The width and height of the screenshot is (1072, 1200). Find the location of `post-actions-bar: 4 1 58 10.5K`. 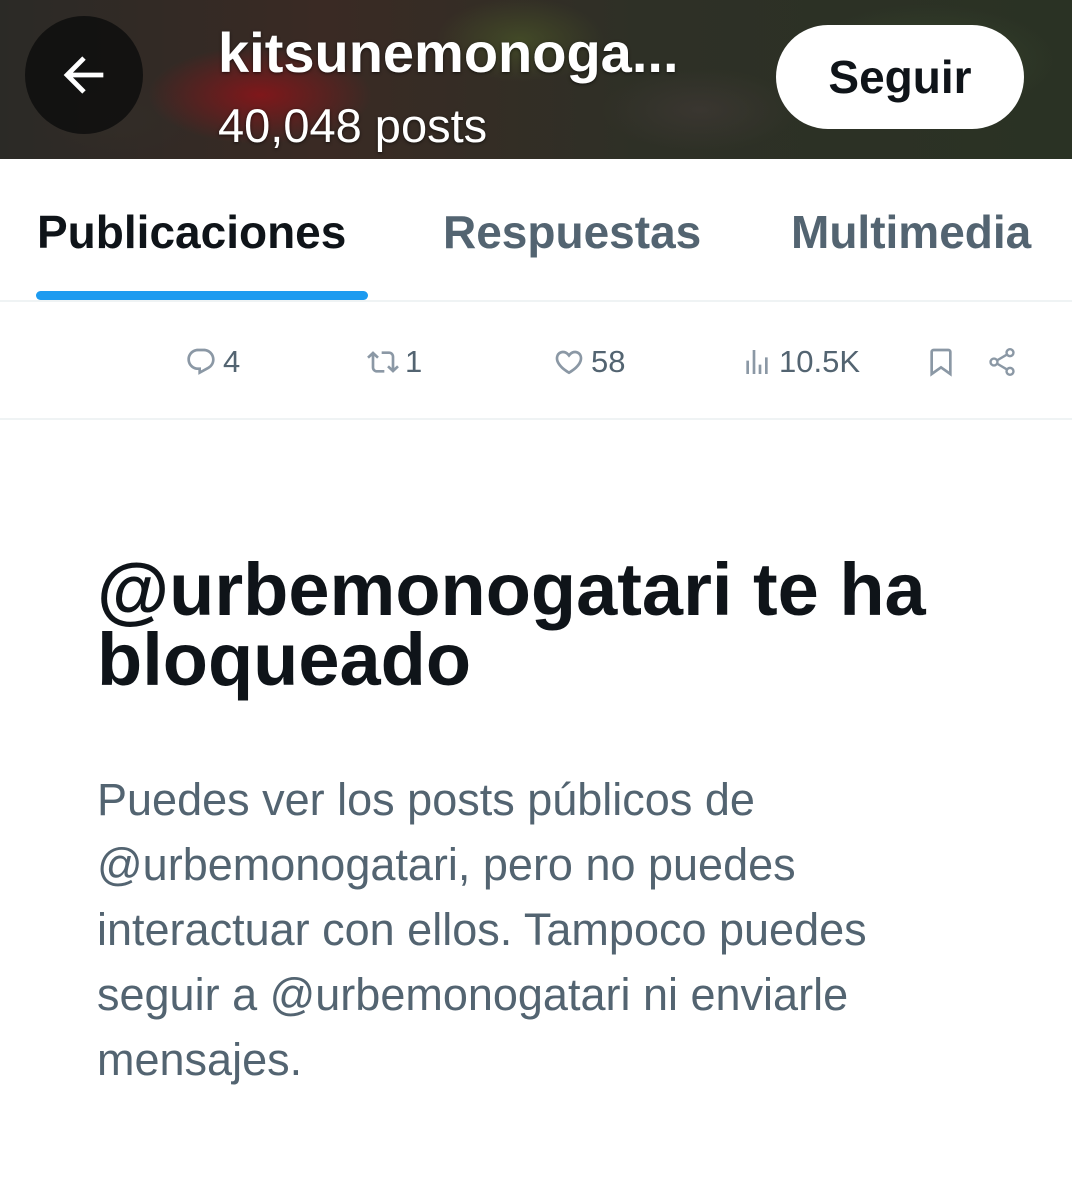

post-actions-bar: 4 1 58 10.5K is located at coordinates (536, 361).